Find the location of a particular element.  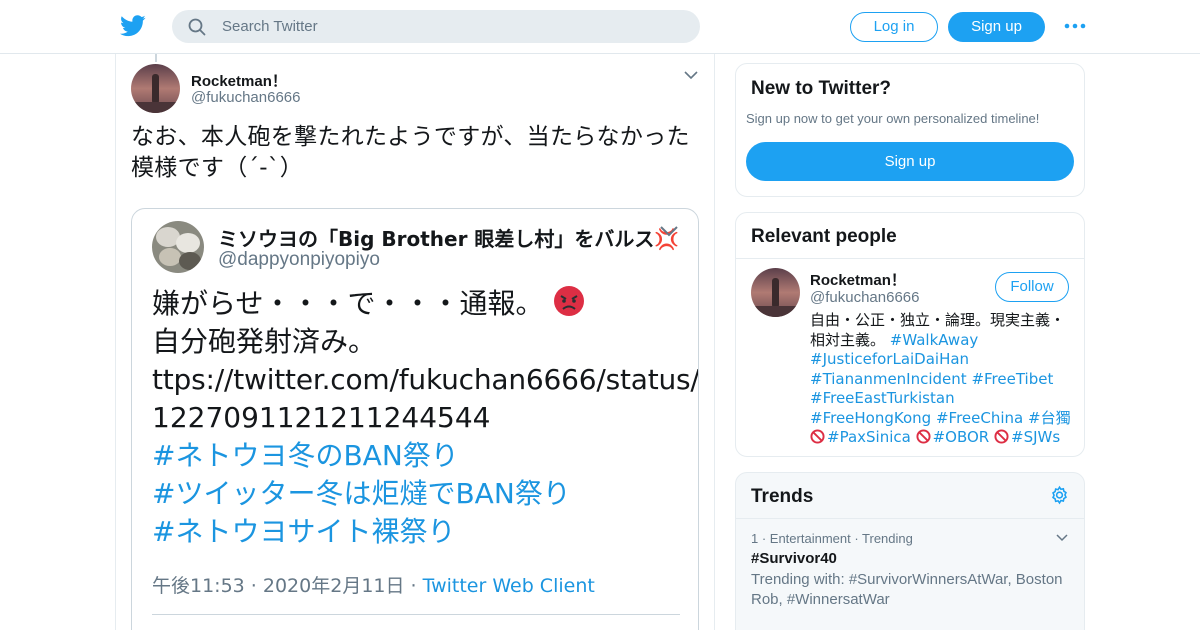

quoted-hashtag: #ネトウヨ冬のBAN祭り is located at coordinates (305, 455).